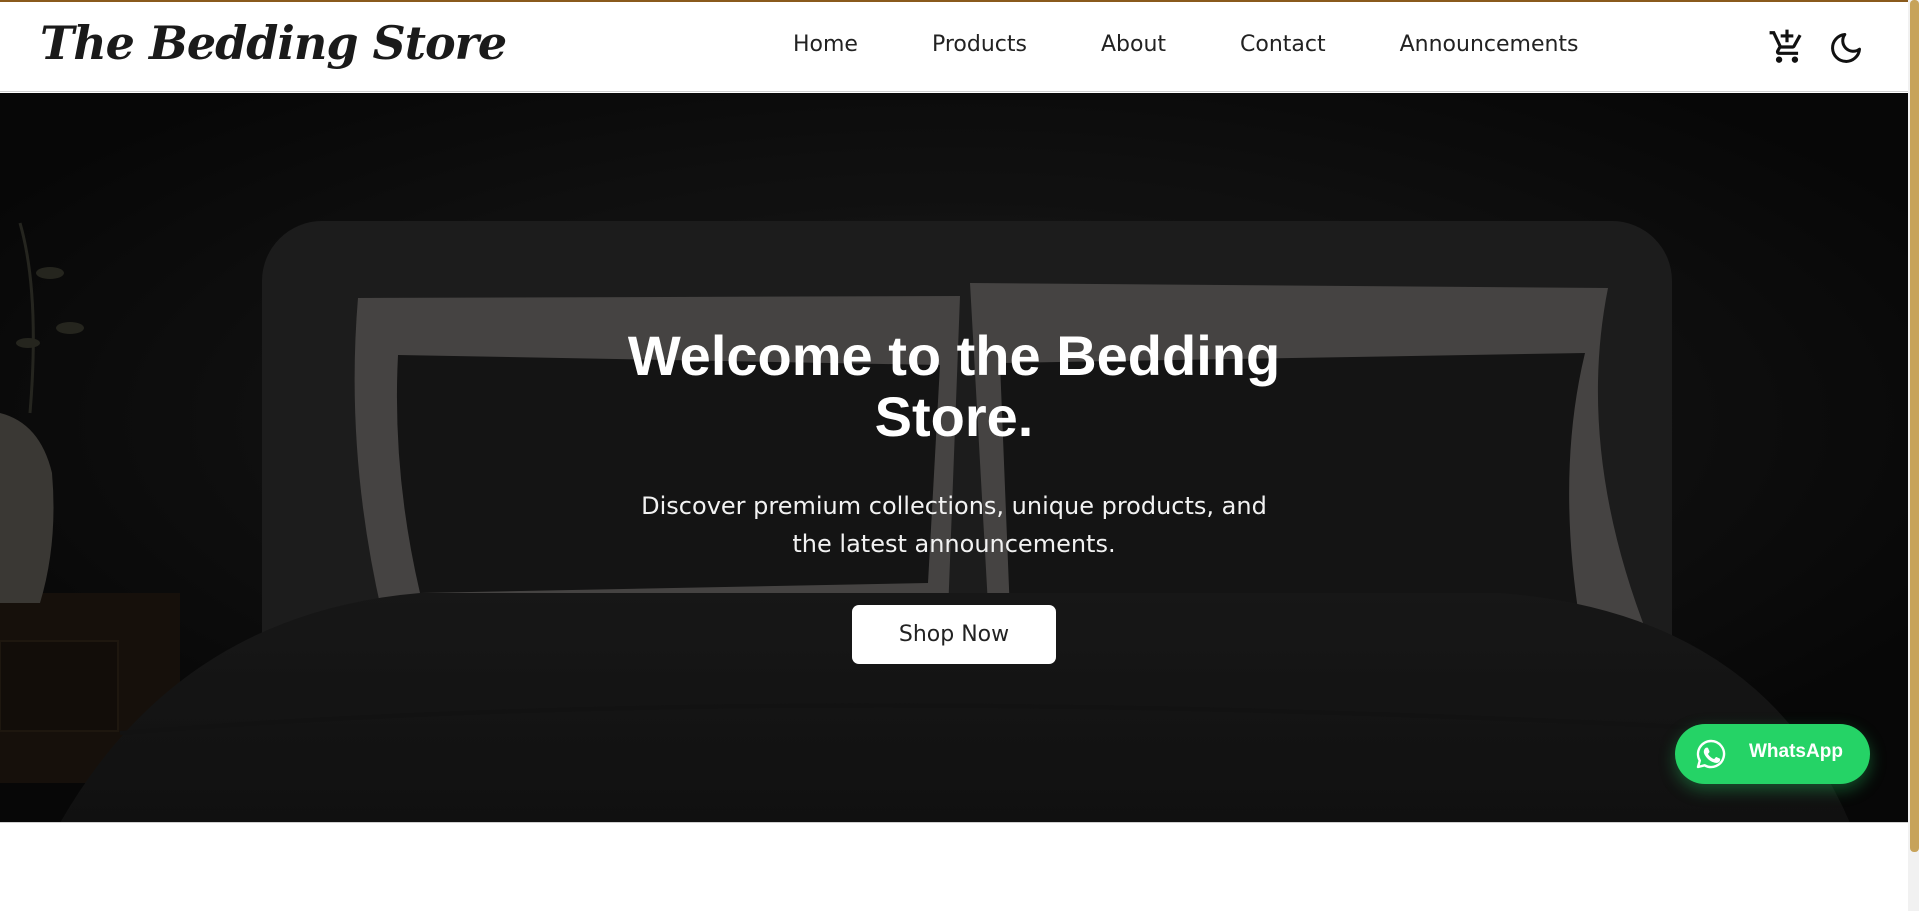 The image size is (1919, 911). I want to click on whatsapp-button: WhatsApp, so click(1772, 754).